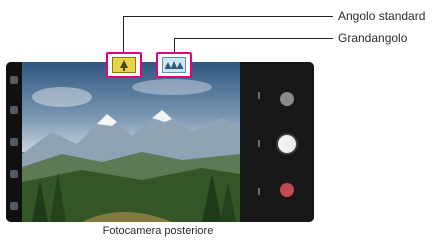  Describe the element at coordinates (14, 174) in the screenshot. I see `mode-icon` at that location.